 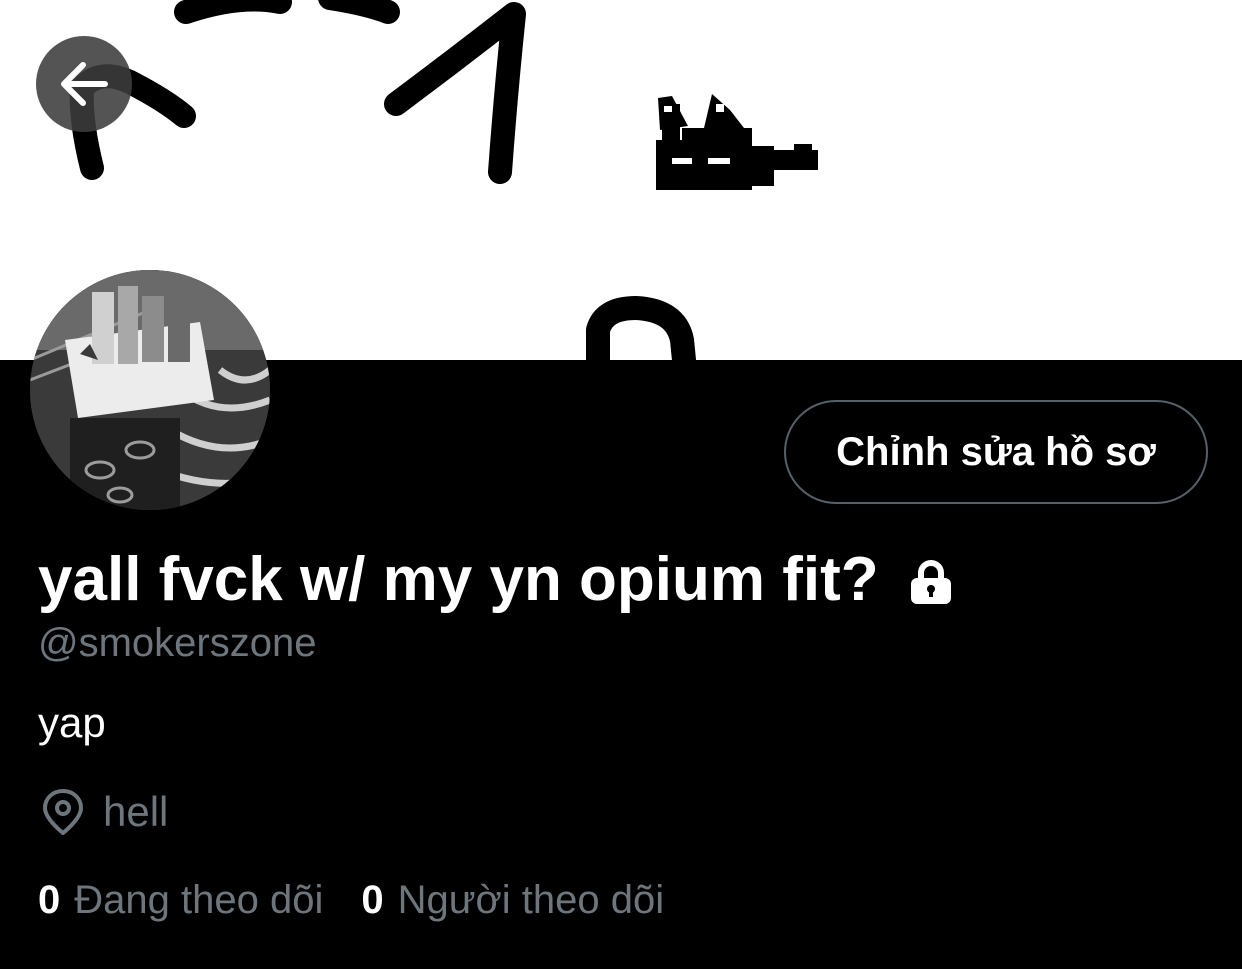 I want to click on edit-profile-button: Chỉnh sửa hồ sơ, so click(x=996, y=452).